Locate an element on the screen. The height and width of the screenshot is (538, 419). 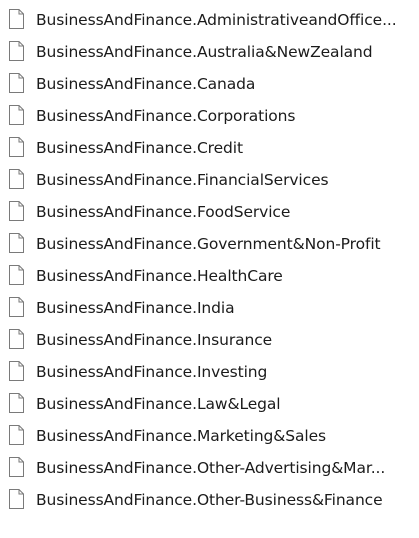
file-name: BusinessAndFinance.Credit is located at coordinates (139, 148).